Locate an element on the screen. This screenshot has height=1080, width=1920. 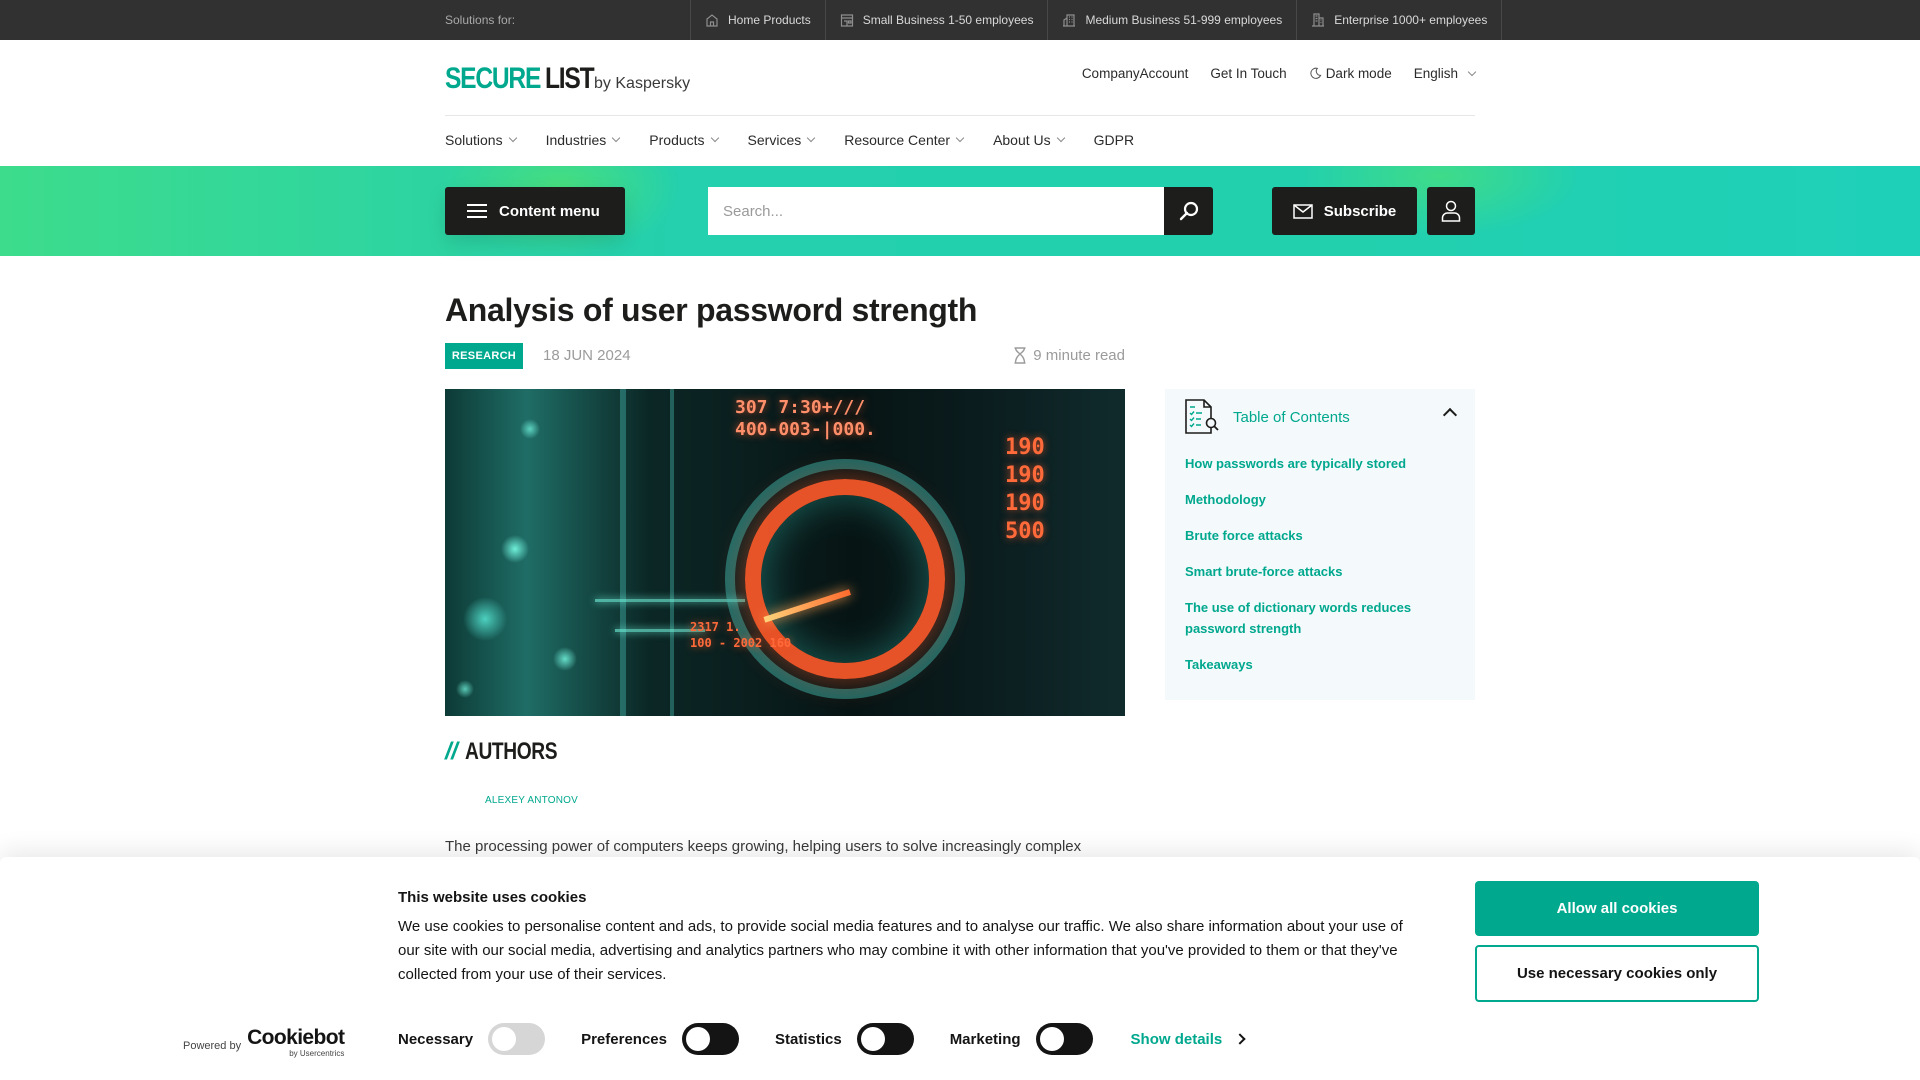
show-details-label: Show details is located at coordinates (1176, 1039).